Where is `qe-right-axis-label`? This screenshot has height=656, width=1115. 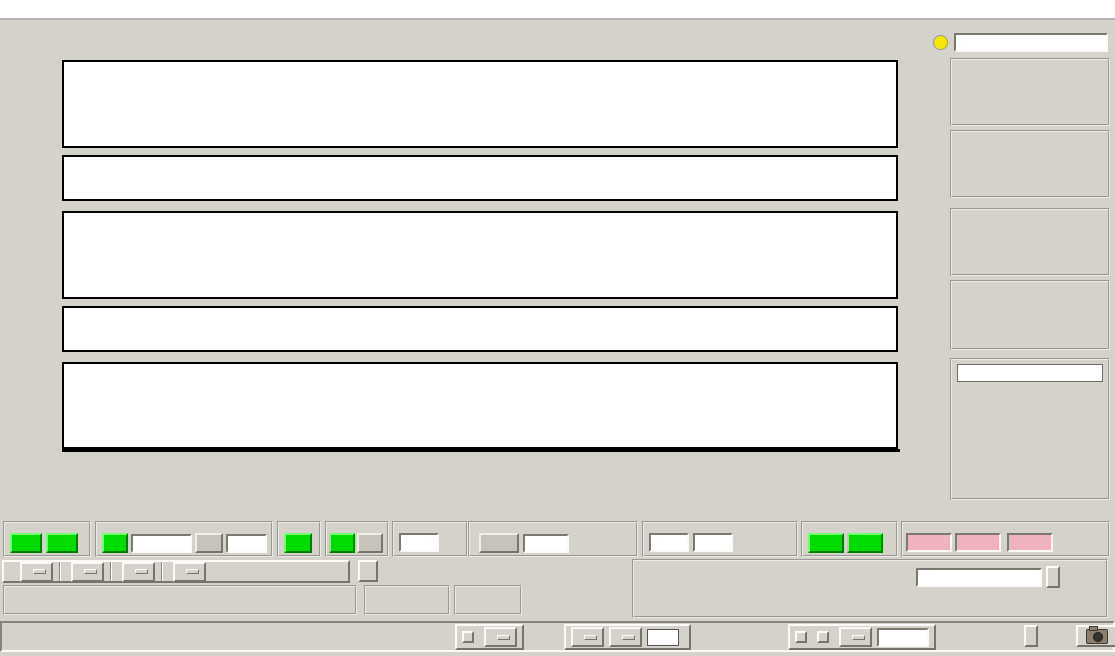
qe-right-axis-label is located at coordinates (936, 405).